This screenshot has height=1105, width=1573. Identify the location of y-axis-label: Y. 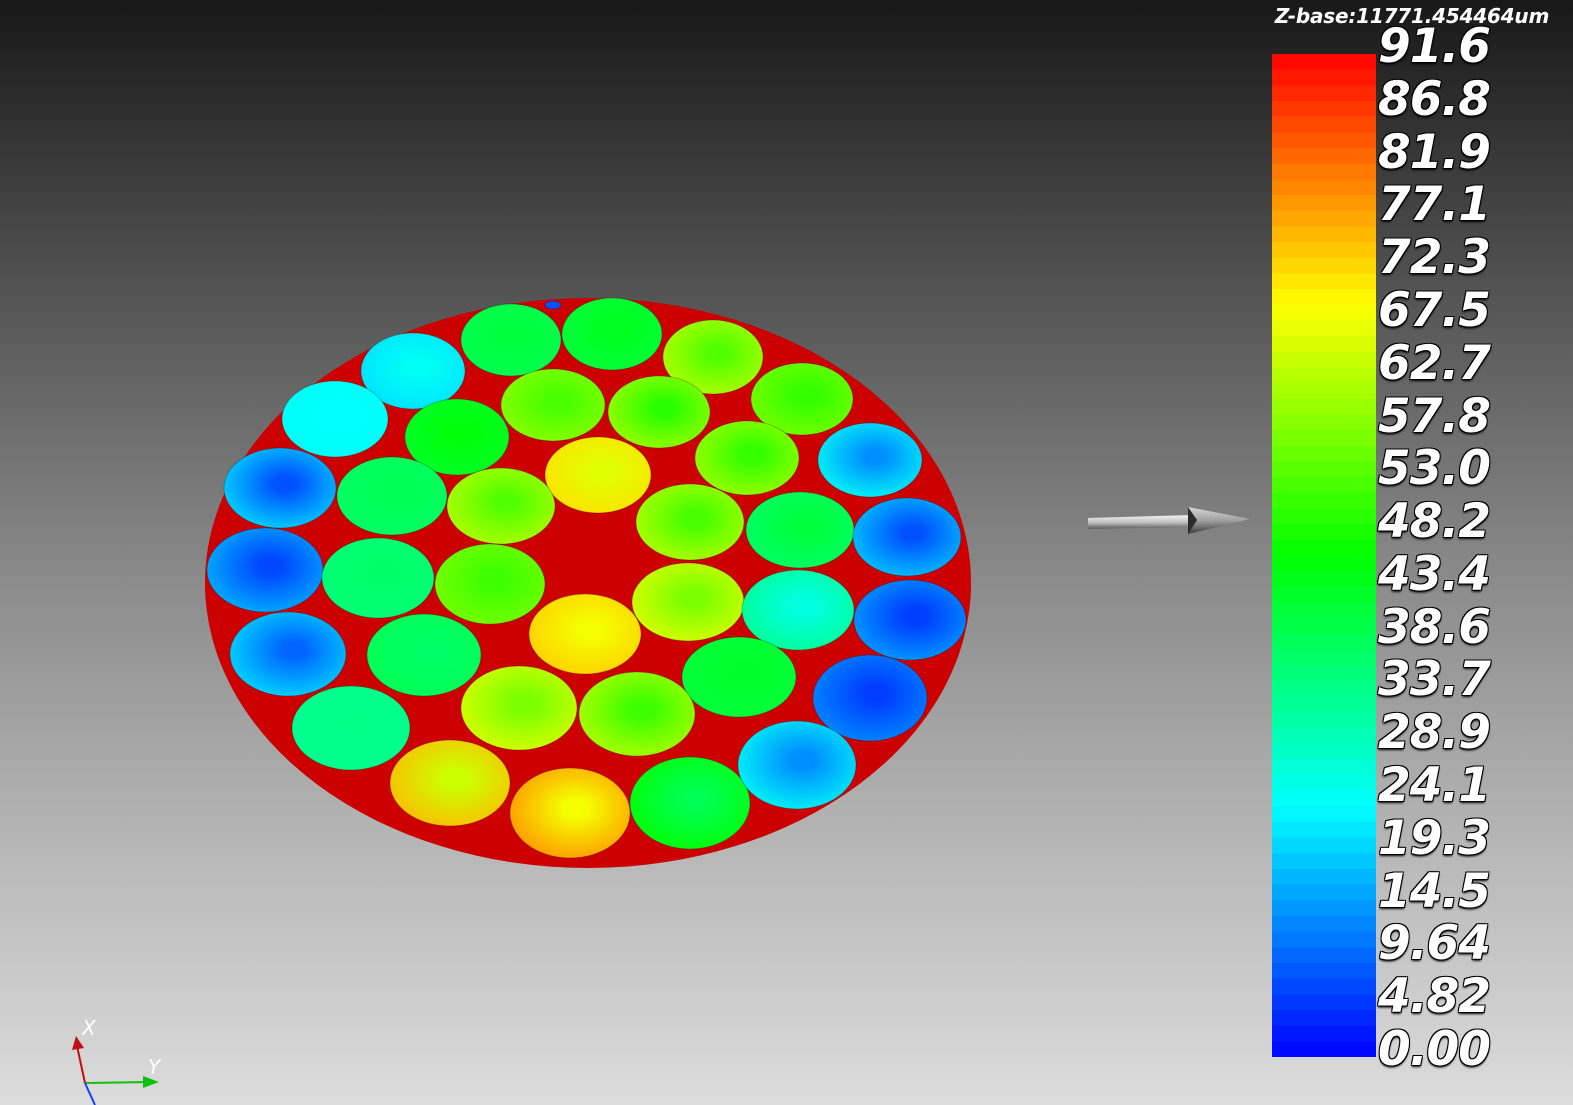
(155, 1067).